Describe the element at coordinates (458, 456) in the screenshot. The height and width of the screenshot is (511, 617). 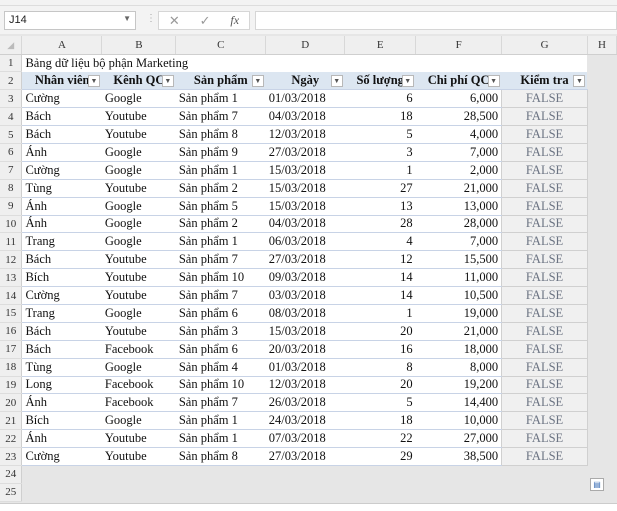
I see `cell: 38,500` at that location.